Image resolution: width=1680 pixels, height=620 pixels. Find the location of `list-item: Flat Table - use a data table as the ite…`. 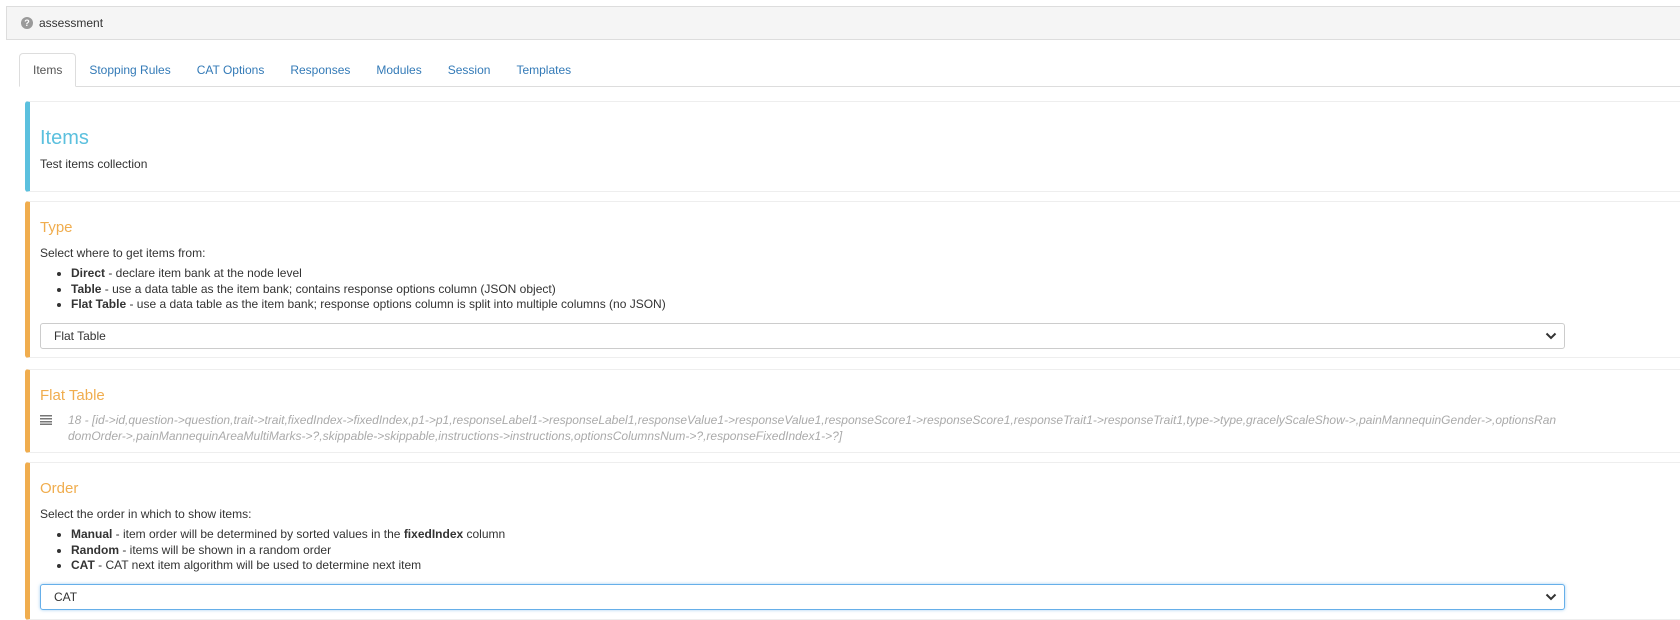

list-item: Flat Table - use a data table as the ite… is located at coordinates (875, 305).